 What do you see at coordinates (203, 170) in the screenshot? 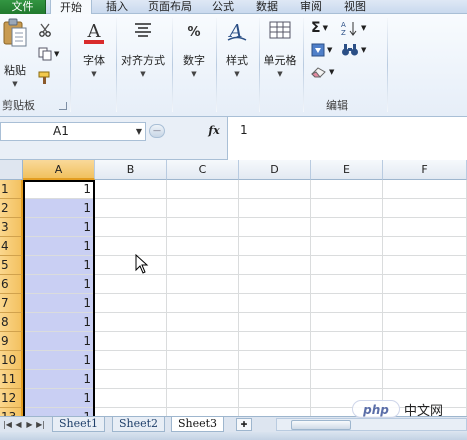
I see `column-header-c: C` at bounding box center [203, 170].